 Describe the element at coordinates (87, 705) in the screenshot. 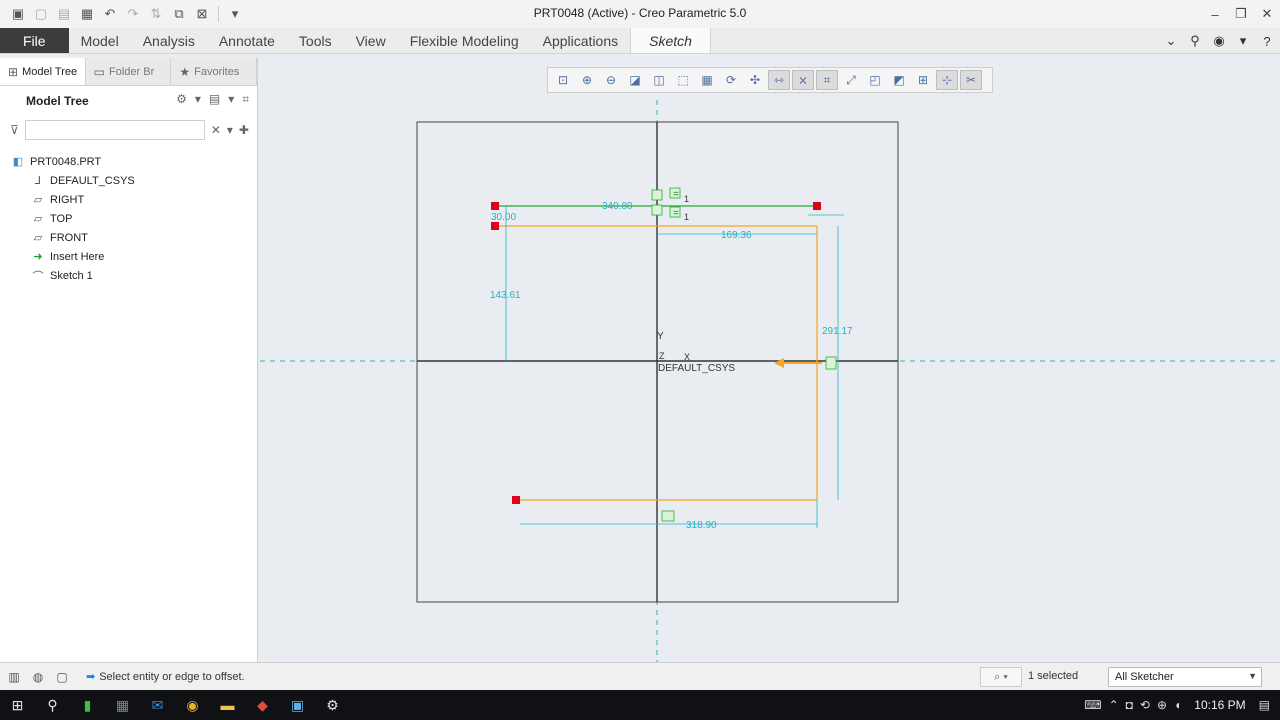

I see `app-green-icon: ▮` at that location.